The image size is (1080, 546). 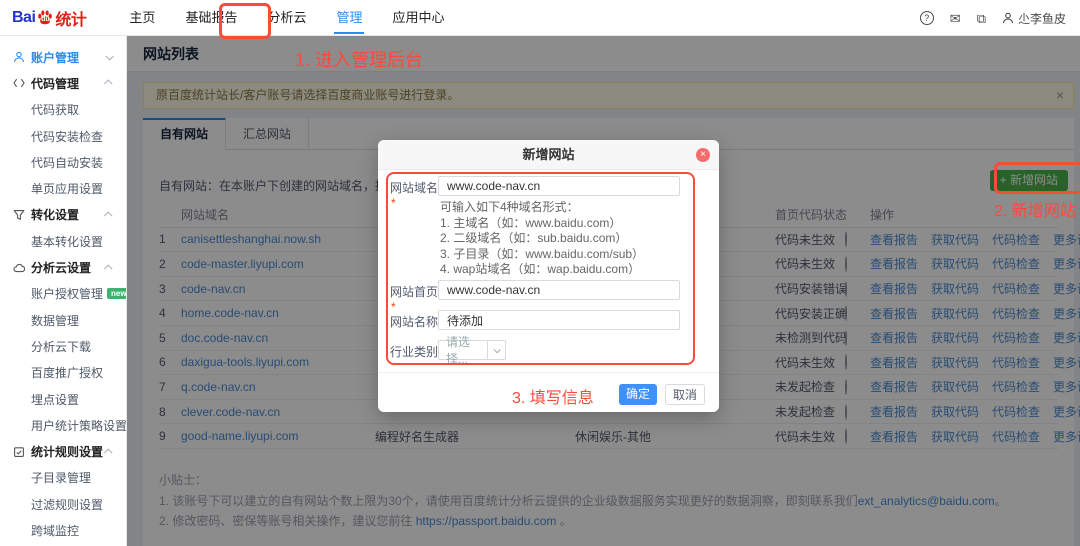 What do you see at coordinates (926, 18) in the screenshot?
I see `help-icon: ?` at bounding box center [926, 18].